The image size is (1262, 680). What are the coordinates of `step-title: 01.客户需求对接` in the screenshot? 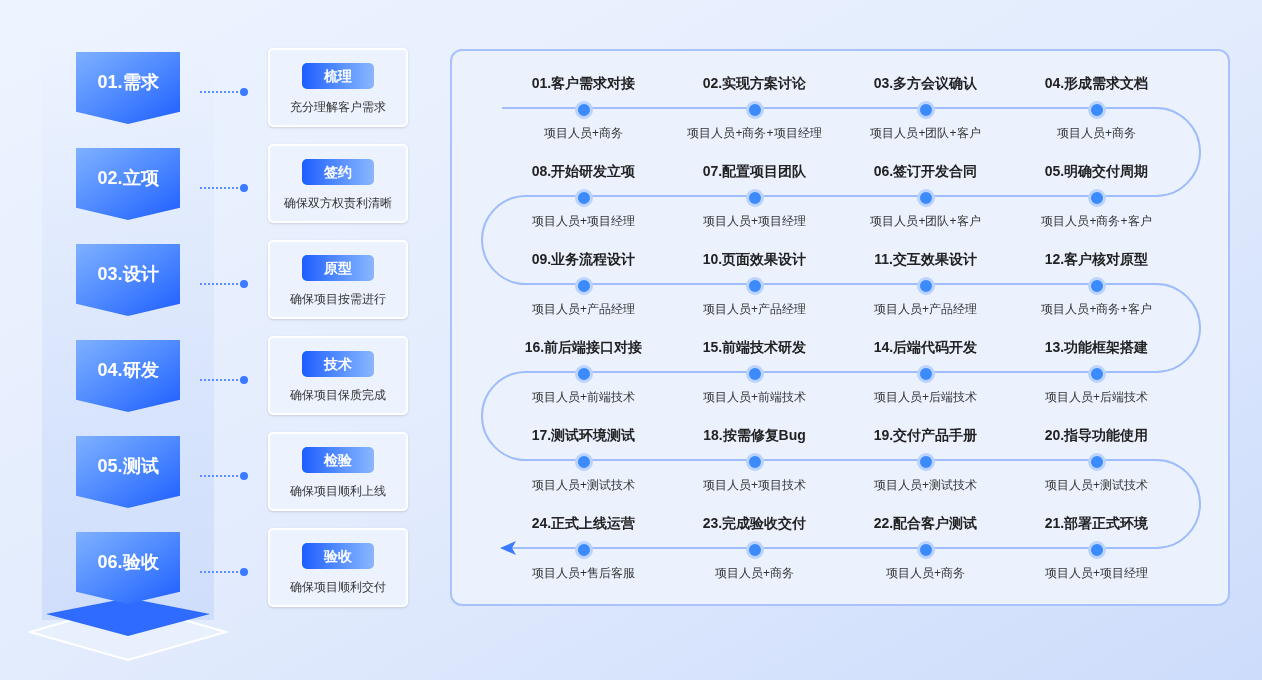 It's located at (583, 83).